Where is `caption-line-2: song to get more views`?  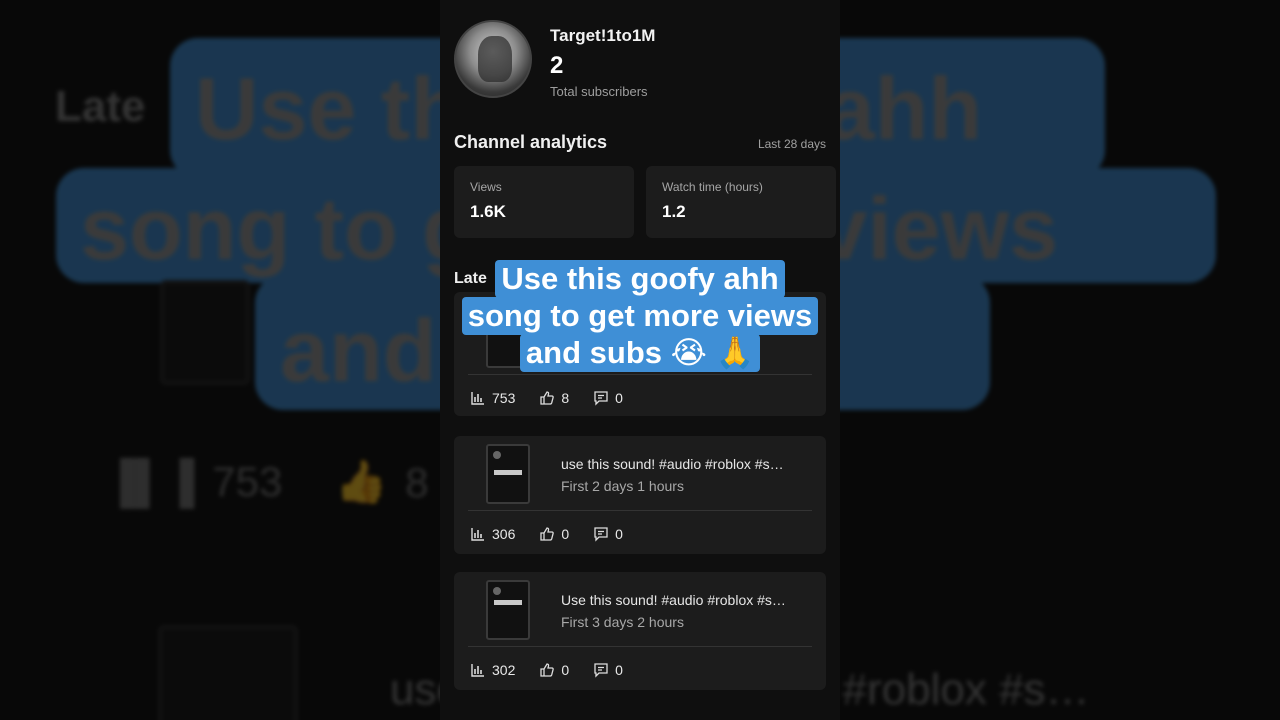
caption-line-2: song to get more views is located at coordinates (640, 316).